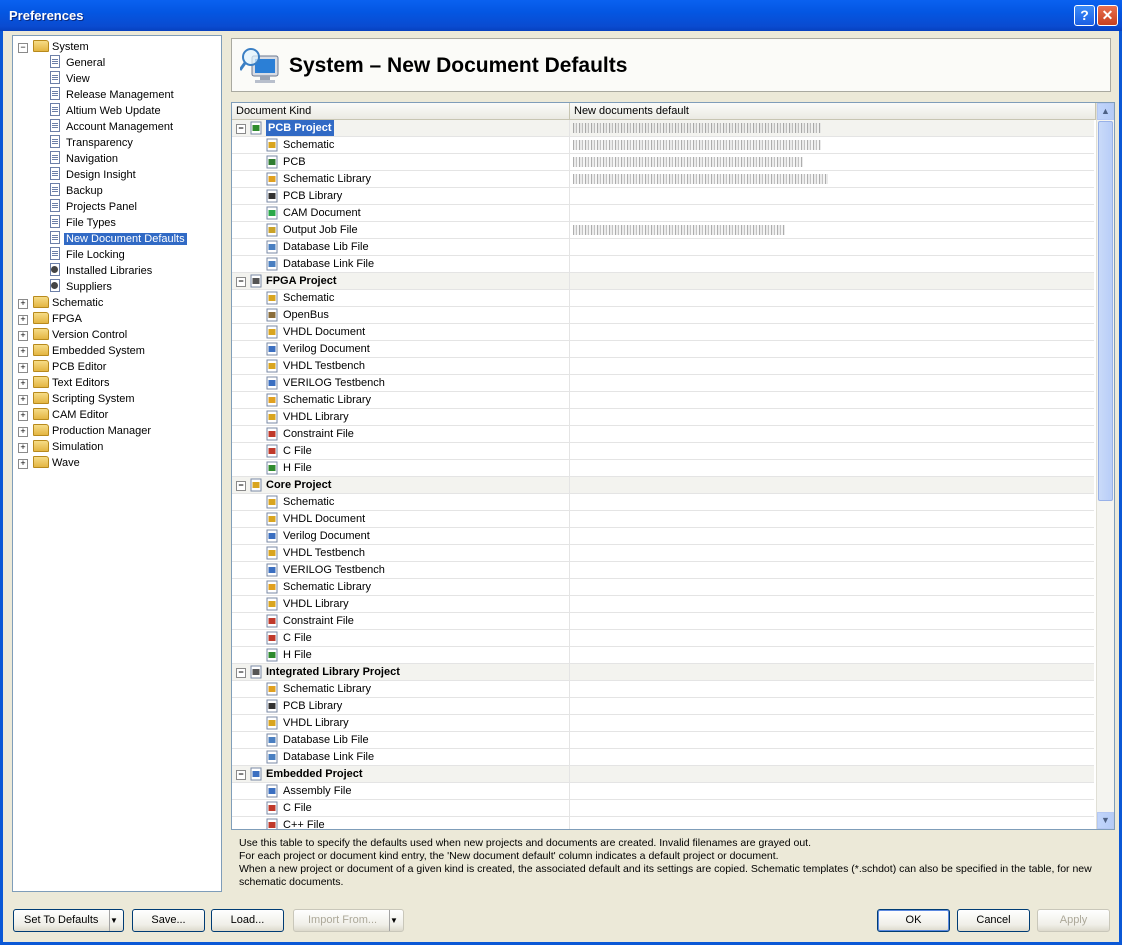 The width and height of the screenshot is (1122, 945). Describe the element at coordinates (663, 247) in the screenshot. I see `document-row: Database Lib File` at that location.